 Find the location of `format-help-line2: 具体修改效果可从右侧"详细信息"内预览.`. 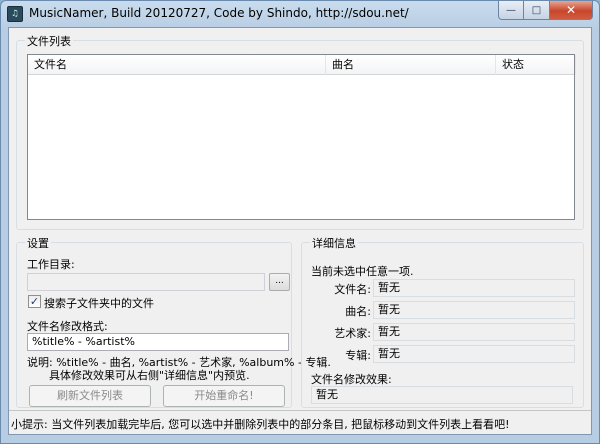

format-help-line2: 具体修改效果可从右侧"详细信息"内预览. is located at coordinates (149, 375).